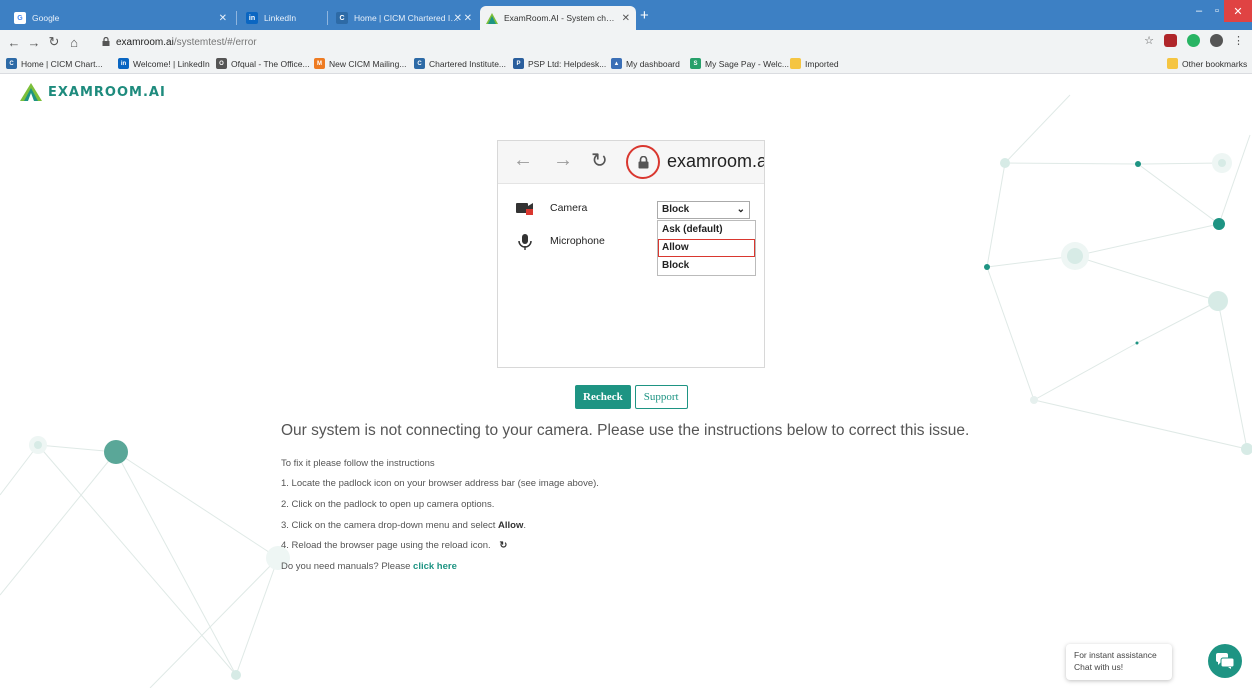 The image size is (1252, 688). Describe the element at coordinates (631, 162) in the screenshot. I see `demo-address-bar: ← → ↻ examroom.ai` at that location.